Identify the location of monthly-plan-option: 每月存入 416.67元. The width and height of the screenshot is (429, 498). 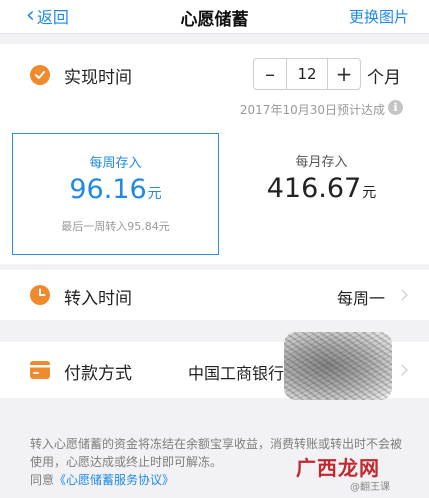
(321, 194).